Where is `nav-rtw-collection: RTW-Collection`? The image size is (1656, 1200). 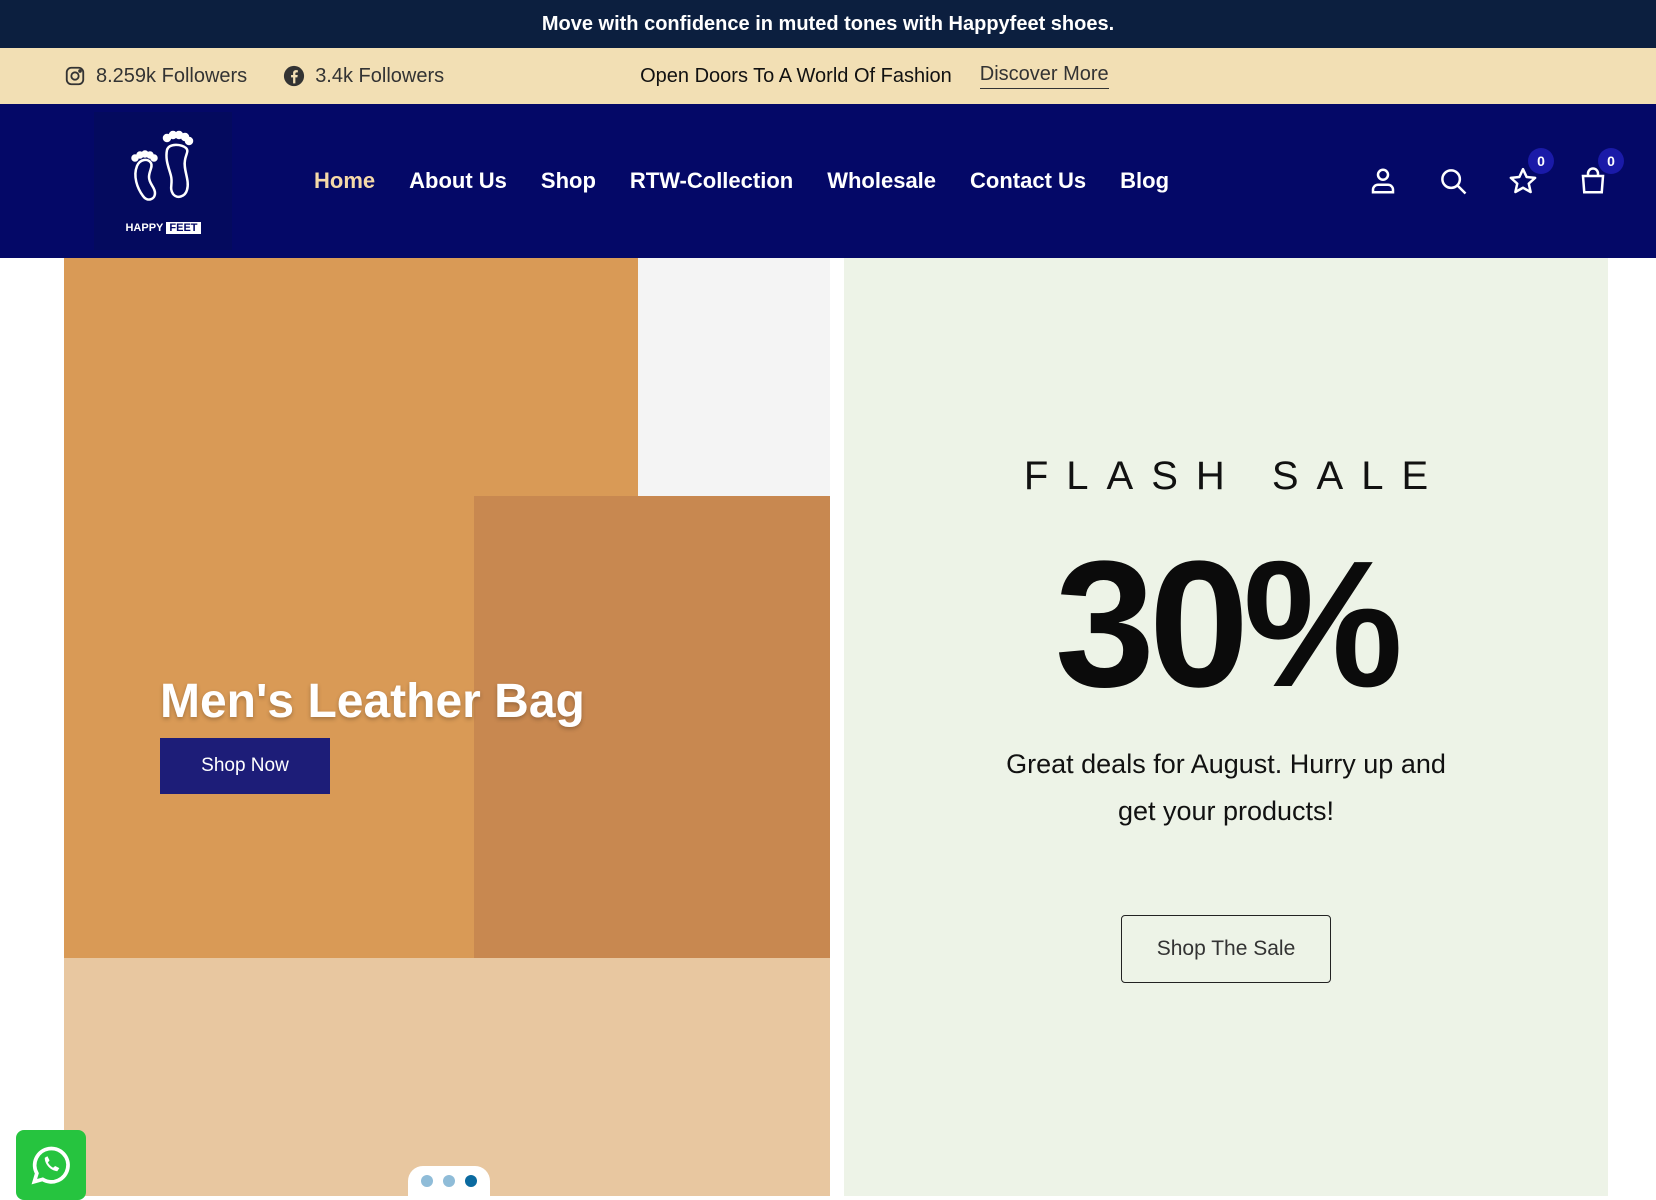 nav-rtw-collection: RTW-Collection is located at coordinates (711, 181).